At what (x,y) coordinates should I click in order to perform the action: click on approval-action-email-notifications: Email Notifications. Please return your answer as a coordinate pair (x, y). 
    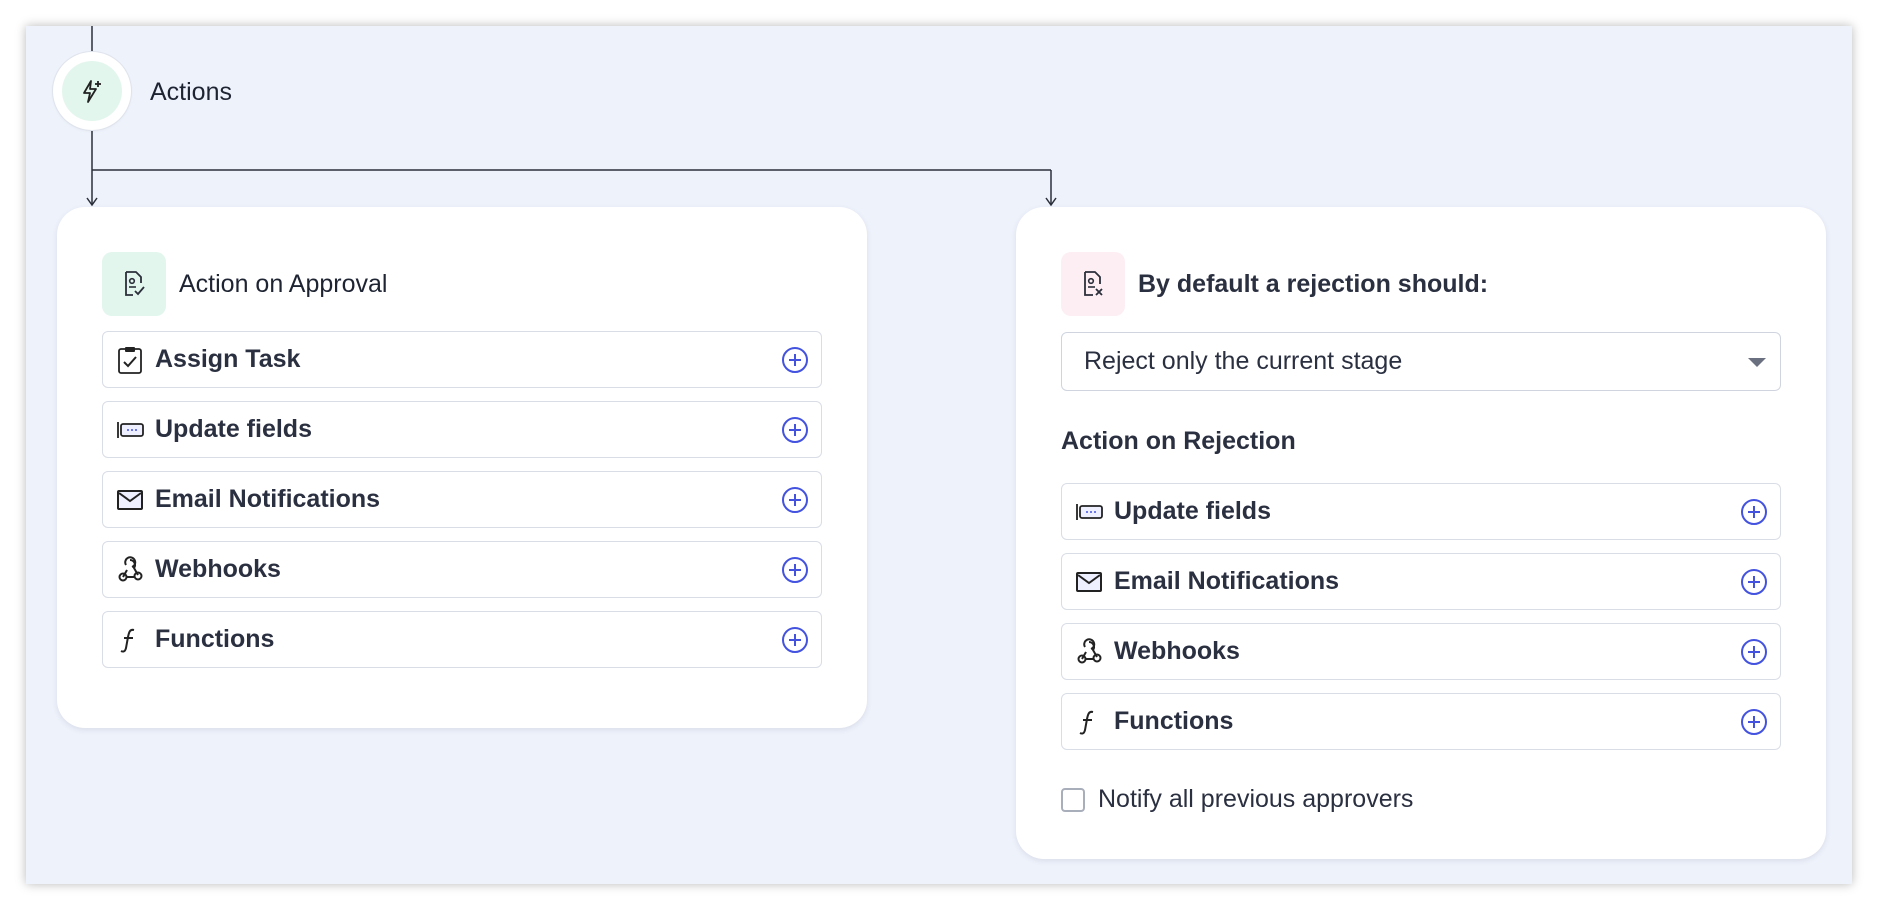
    Looking at the image, I should click on (462, 499).